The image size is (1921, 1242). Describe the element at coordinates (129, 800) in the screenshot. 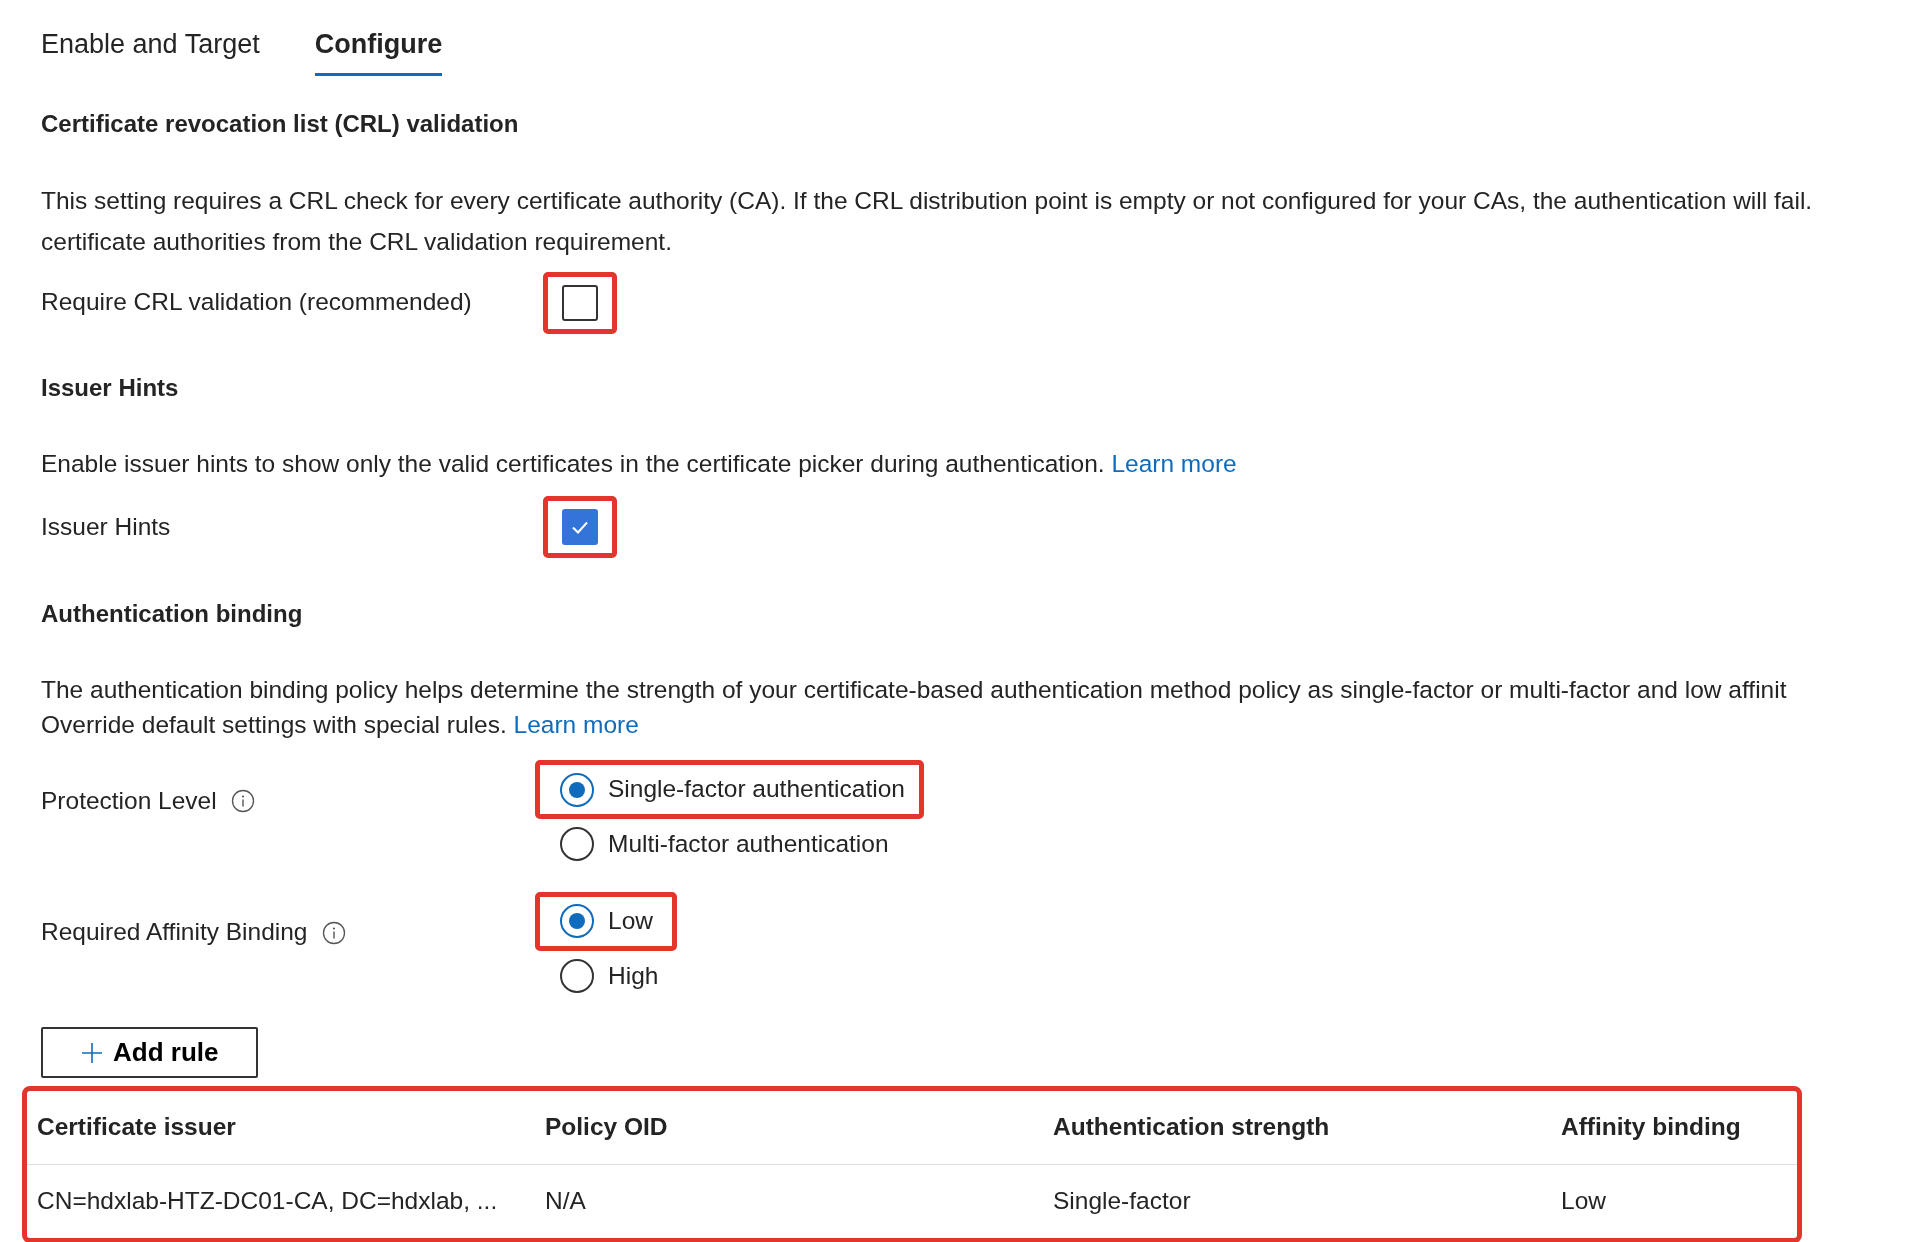

I see `field-label: Protection Level` at that location.